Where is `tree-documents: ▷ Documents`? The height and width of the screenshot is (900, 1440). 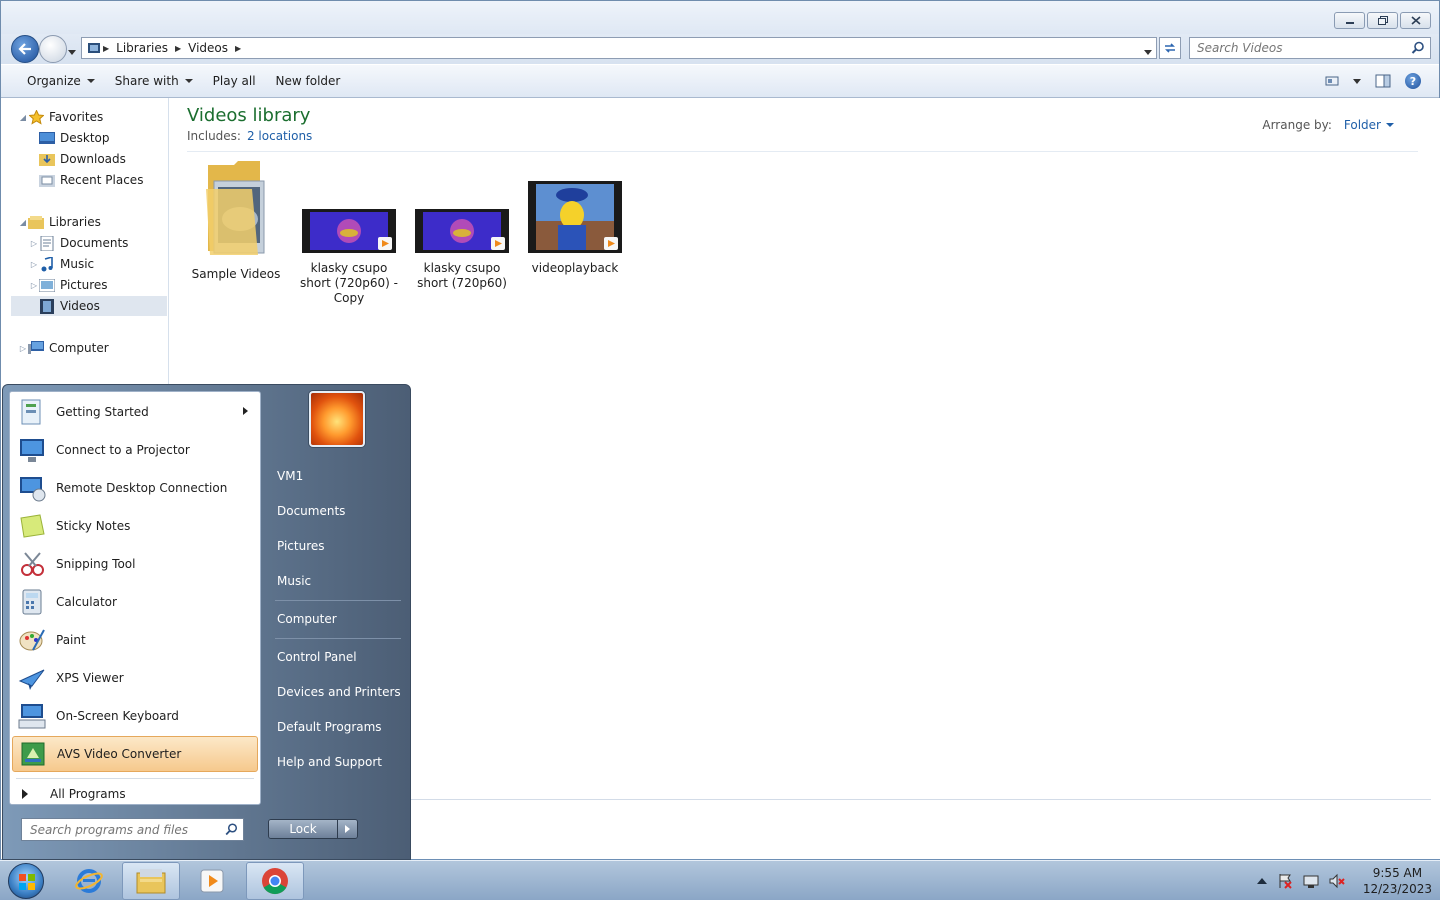 tree-documents: ▷ Documents is located at coordinates (78, 243).